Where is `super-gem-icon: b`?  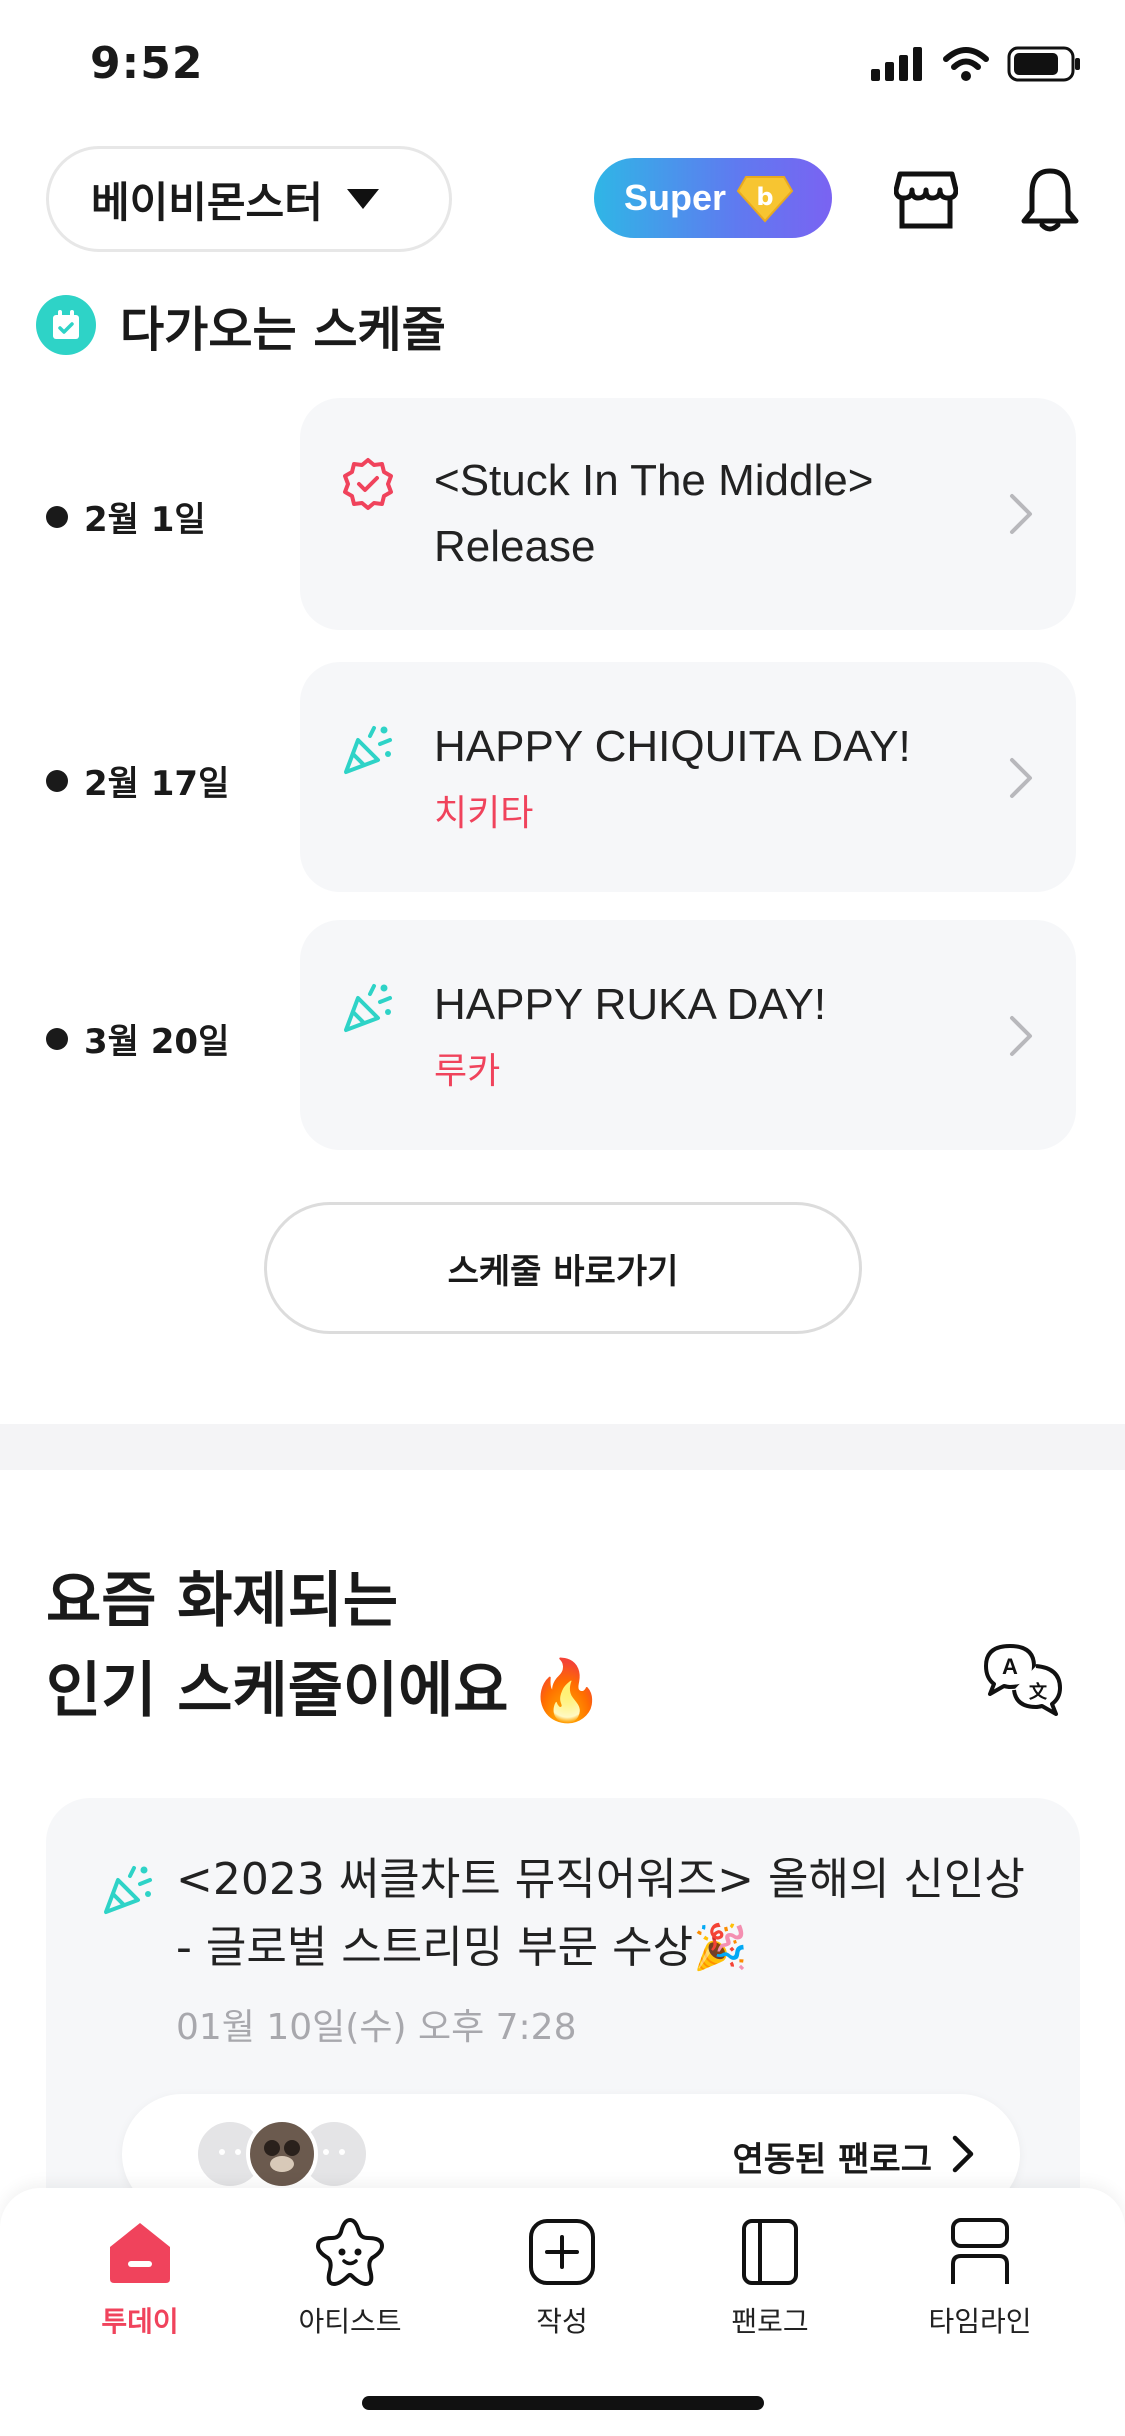
super-gem-icon: b is located at coordinates (765, 199).